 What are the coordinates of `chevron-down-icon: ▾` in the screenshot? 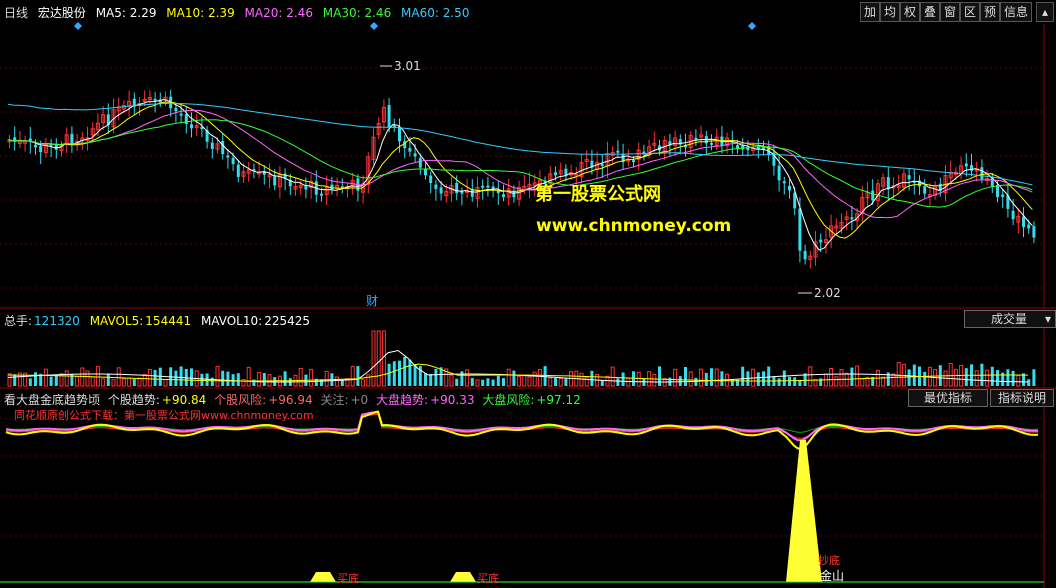 It's located at (1047, 319).